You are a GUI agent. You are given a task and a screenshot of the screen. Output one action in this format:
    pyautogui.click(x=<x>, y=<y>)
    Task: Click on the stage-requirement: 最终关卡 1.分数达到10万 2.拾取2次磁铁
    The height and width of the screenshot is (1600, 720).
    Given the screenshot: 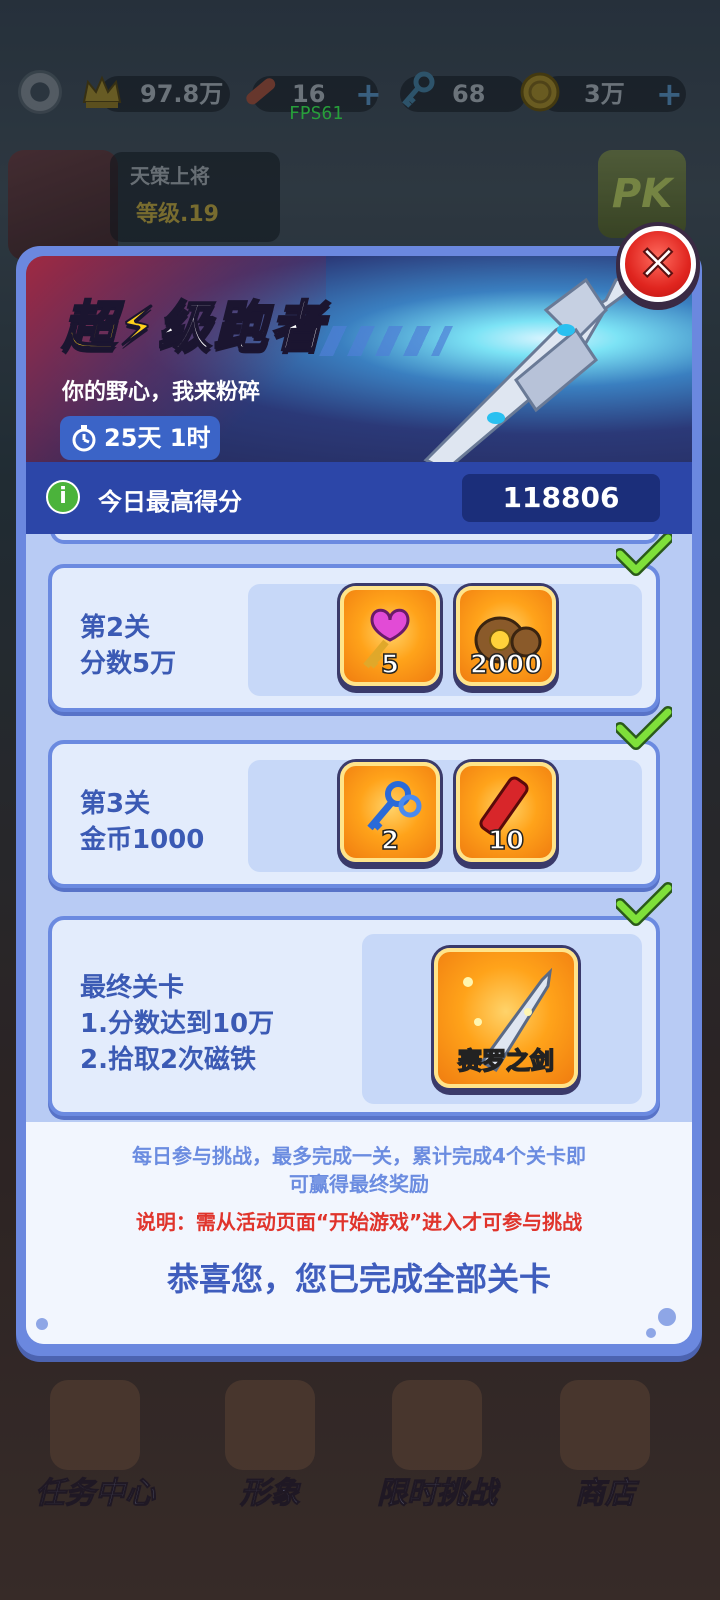 What is the action you would take?
    pyautogui.click(x=177, y=1024)
    